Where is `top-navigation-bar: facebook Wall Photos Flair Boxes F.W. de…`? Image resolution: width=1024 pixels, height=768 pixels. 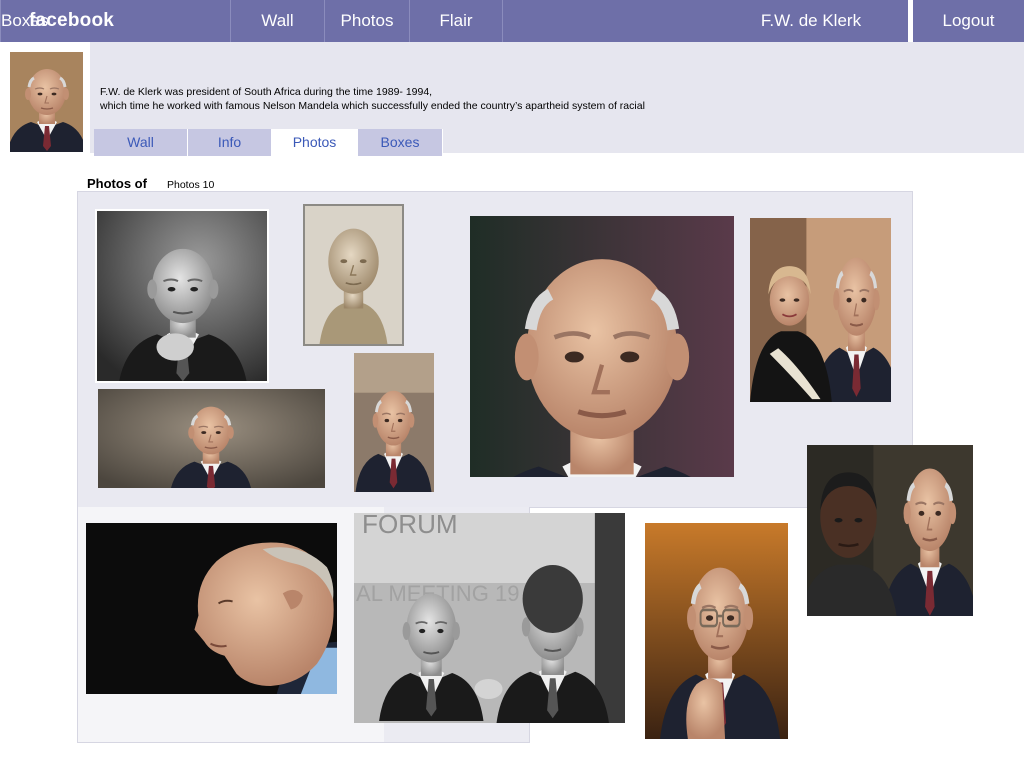 top-navigation-bar: facebook Wall Photos Flair Boxes F.W. de… is located at coordinates (512, 21).